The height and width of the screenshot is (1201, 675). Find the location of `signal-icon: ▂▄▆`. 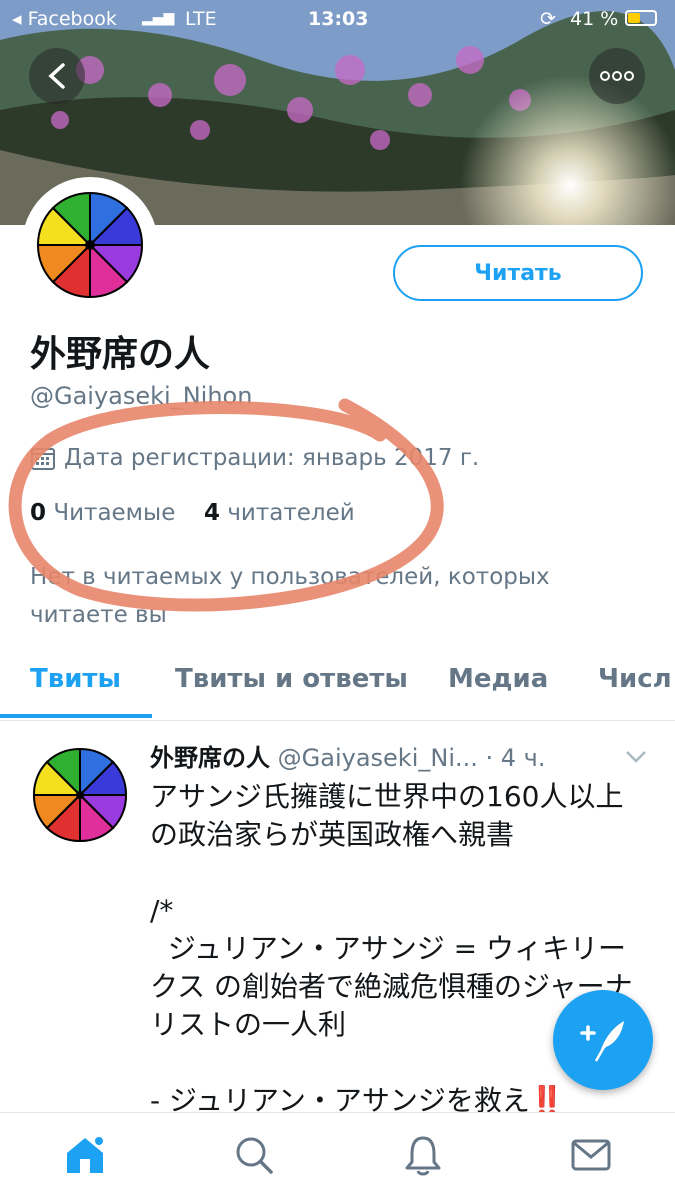

signal-icon: ▂▄▆ is located at coordinates (158, 18).